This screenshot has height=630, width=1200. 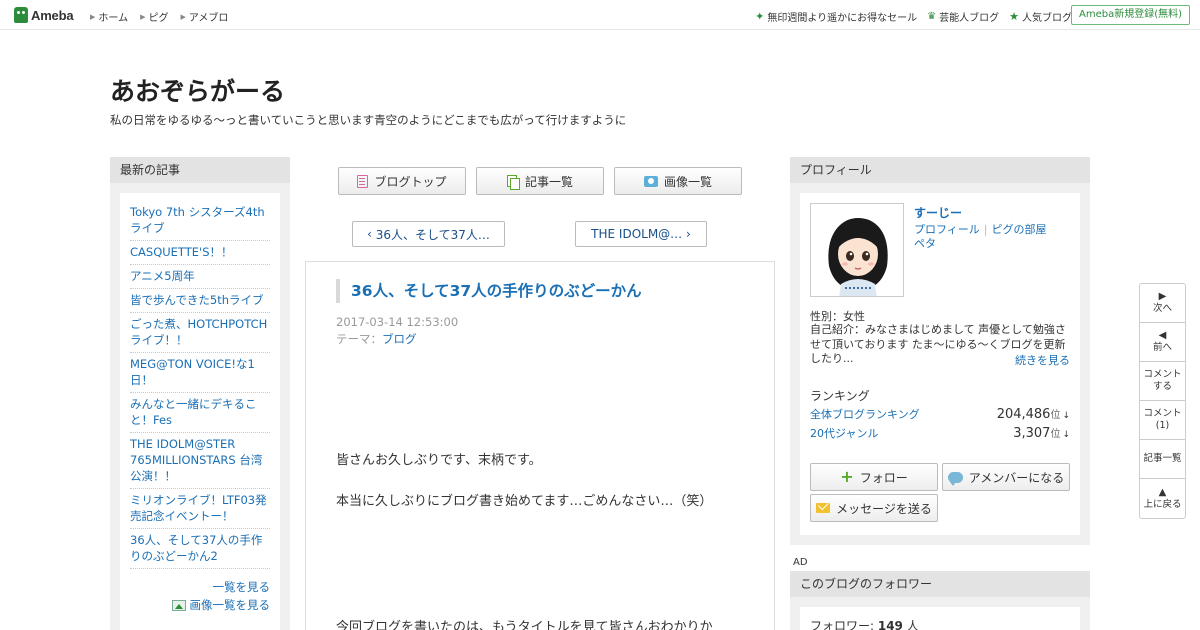 I want to click on blog-top-button: ブログトップ, so click(x=402, y=181).